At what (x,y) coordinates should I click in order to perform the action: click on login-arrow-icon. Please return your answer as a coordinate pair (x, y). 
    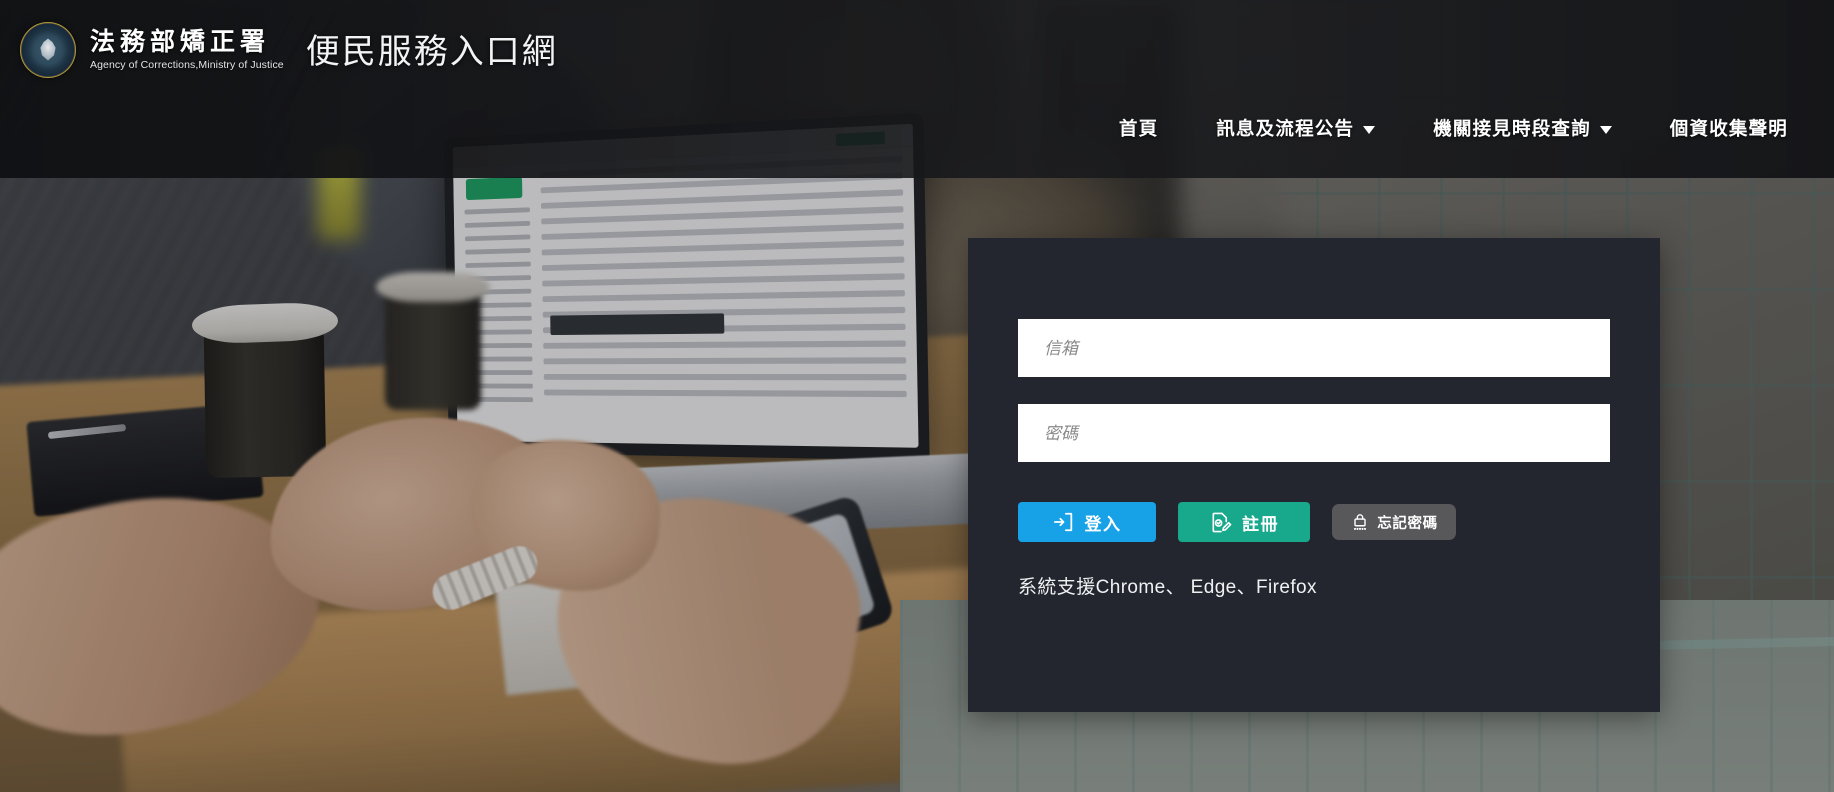
    Looking at the image, I should click on (1062, 522).